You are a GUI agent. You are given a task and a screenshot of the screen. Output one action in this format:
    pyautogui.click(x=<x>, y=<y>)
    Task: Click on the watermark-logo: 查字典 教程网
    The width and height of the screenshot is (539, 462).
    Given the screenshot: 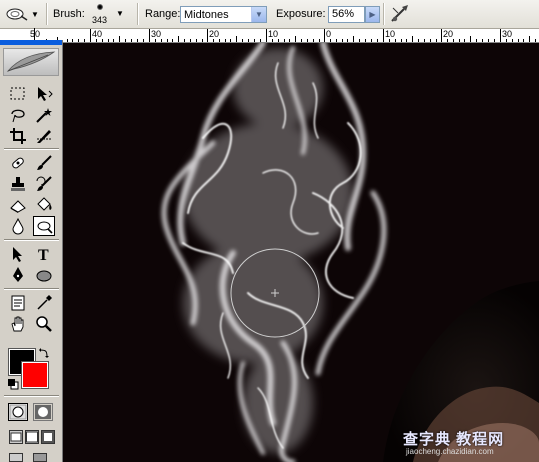 What is the action you would take?
    pyautogui.click(x=454, y=439)
    